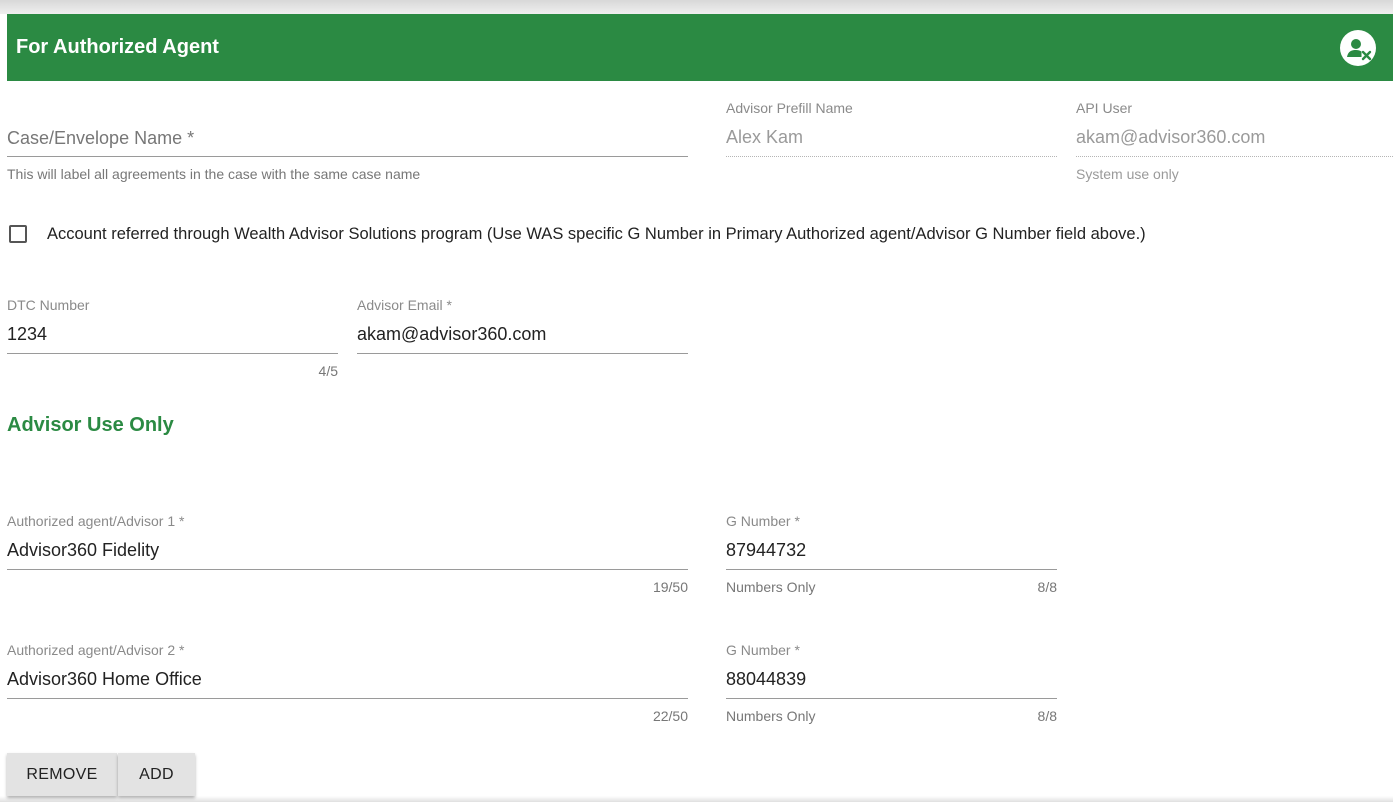 This screenshot has width=1393, height=802. I want to click on advisor-email-value: akam@advisor360.com, so click(451, 334).